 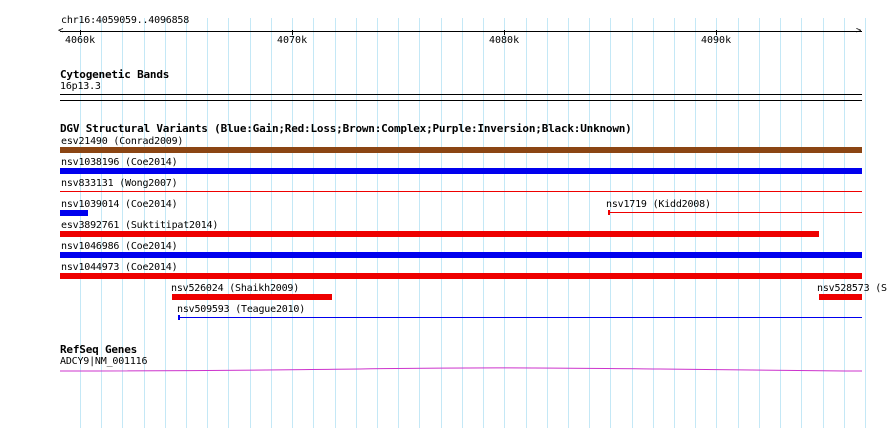 I want to click on ruler-axis, so click(x=461, y=31).